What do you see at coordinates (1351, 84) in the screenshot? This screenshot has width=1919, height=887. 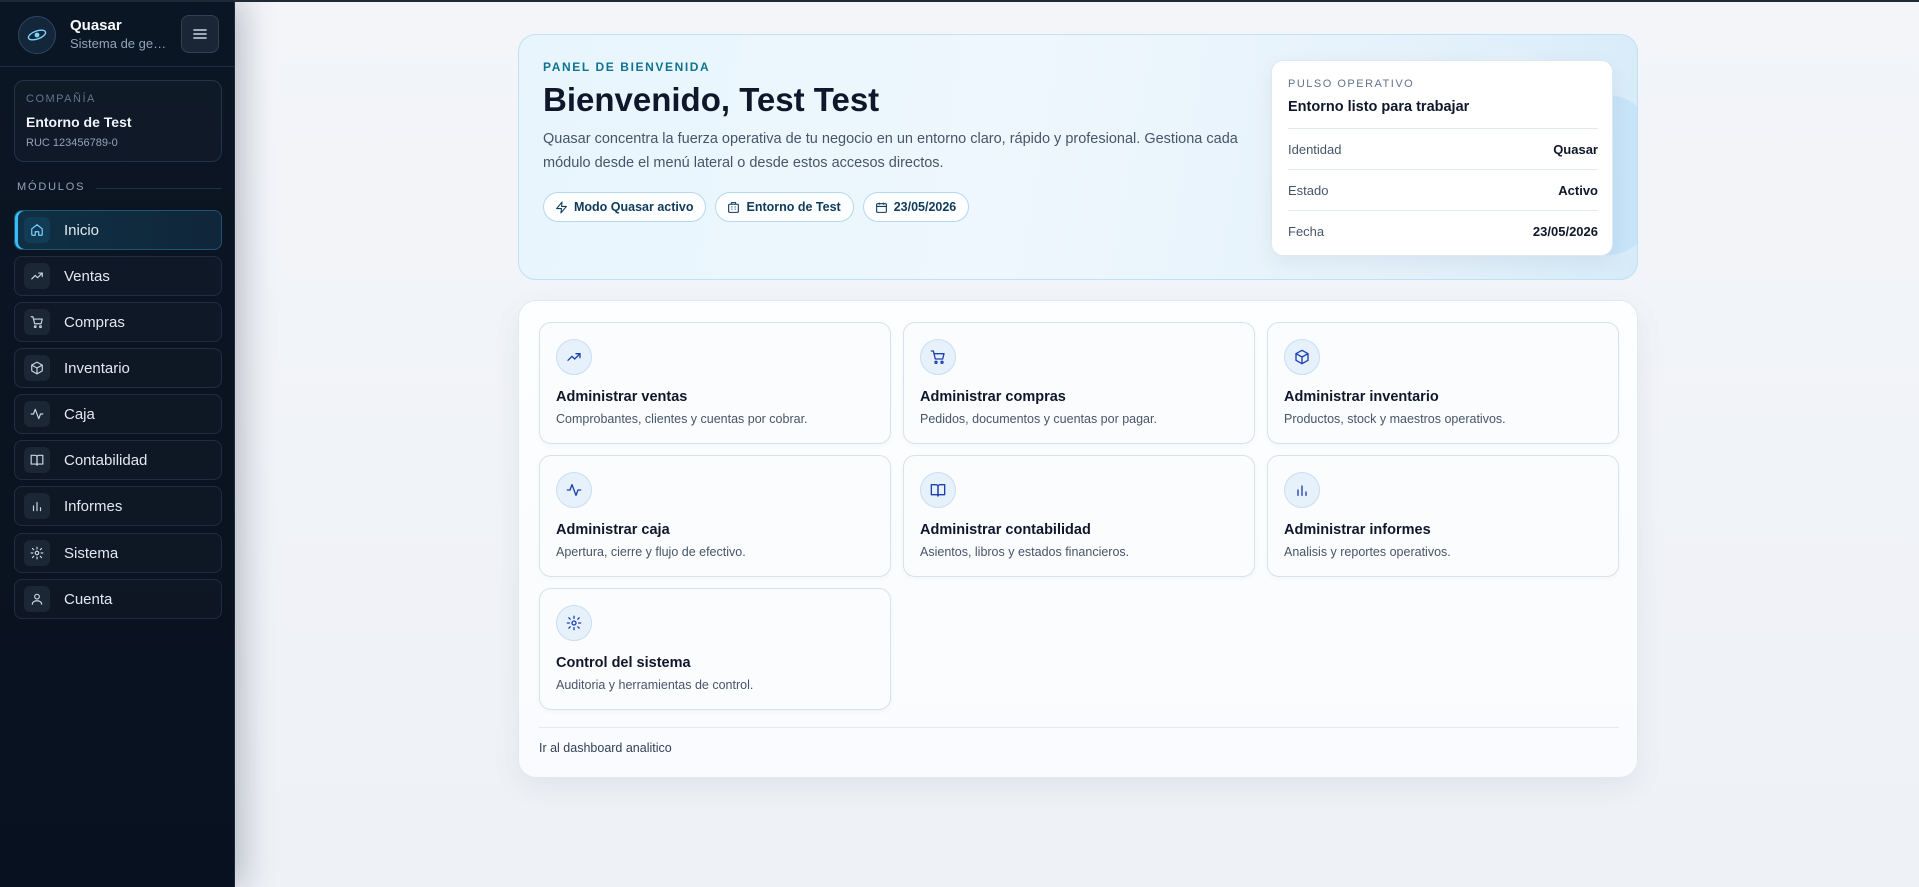 I see `pulse-kicker: PULSO OPERATIVO` at bounding box center [1351, 84].